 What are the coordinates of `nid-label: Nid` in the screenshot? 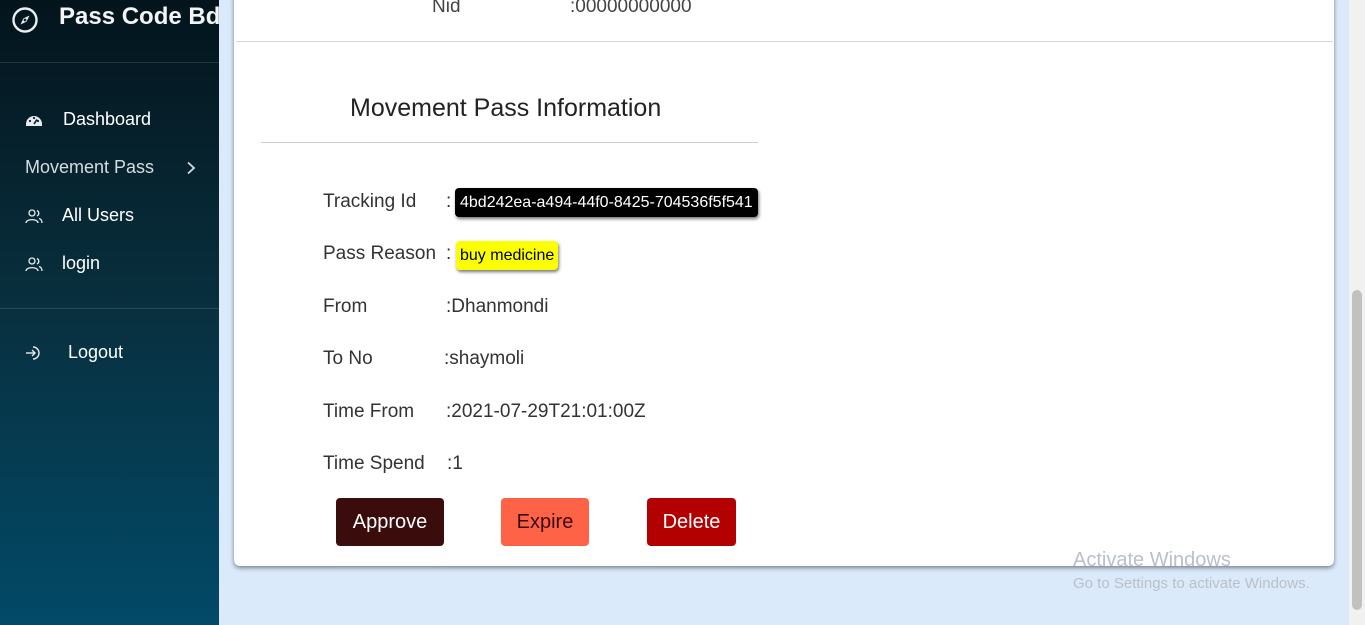 It's located at (446, 8).